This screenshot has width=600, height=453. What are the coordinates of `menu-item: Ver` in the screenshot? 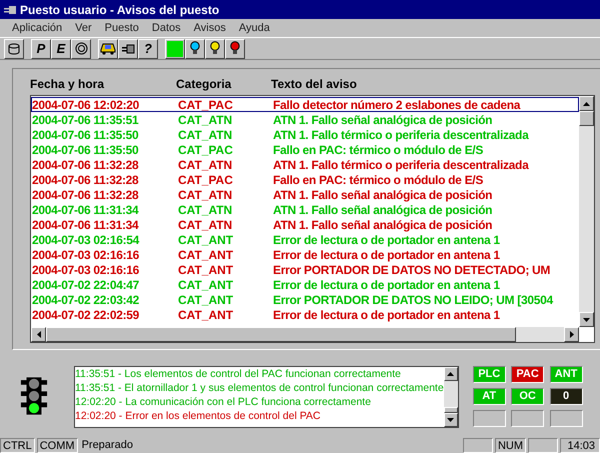 It's located at (83, 28).